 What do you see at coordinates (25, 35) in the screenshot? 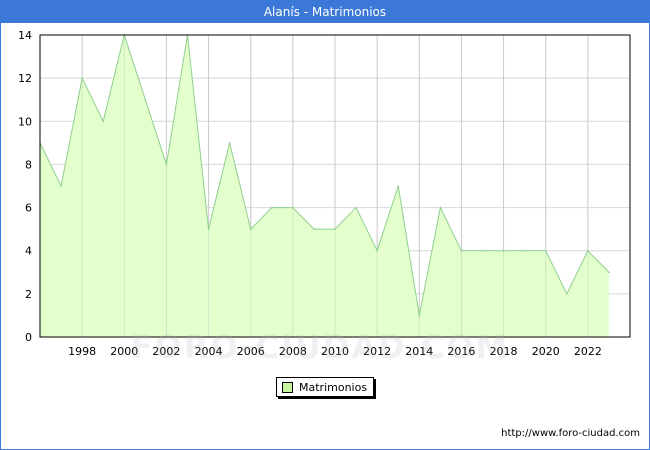
I see `y-tick-label: 14` at bounding box center [25, 35].